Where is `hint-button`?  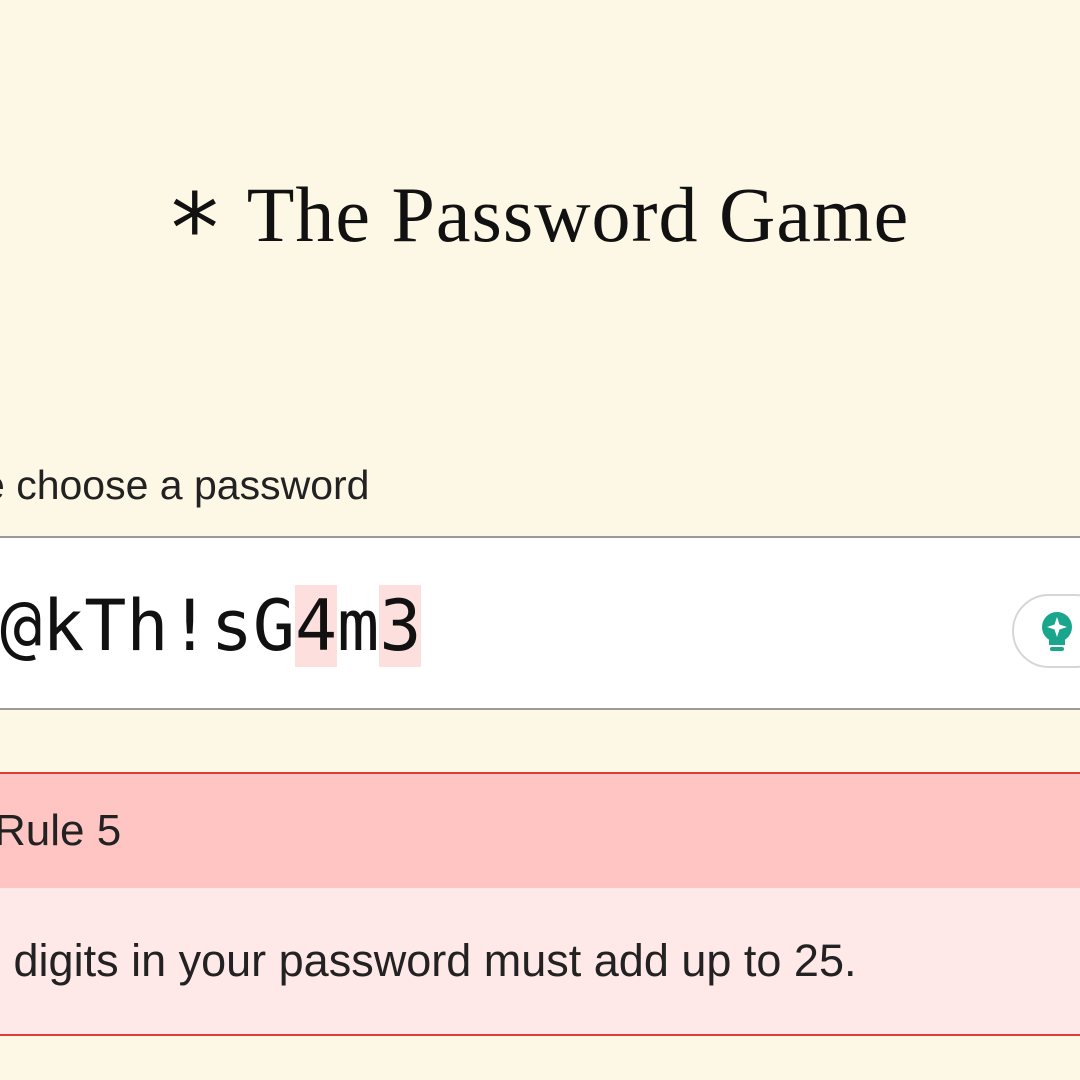
hint-button is located at coordinates (1046, 631).